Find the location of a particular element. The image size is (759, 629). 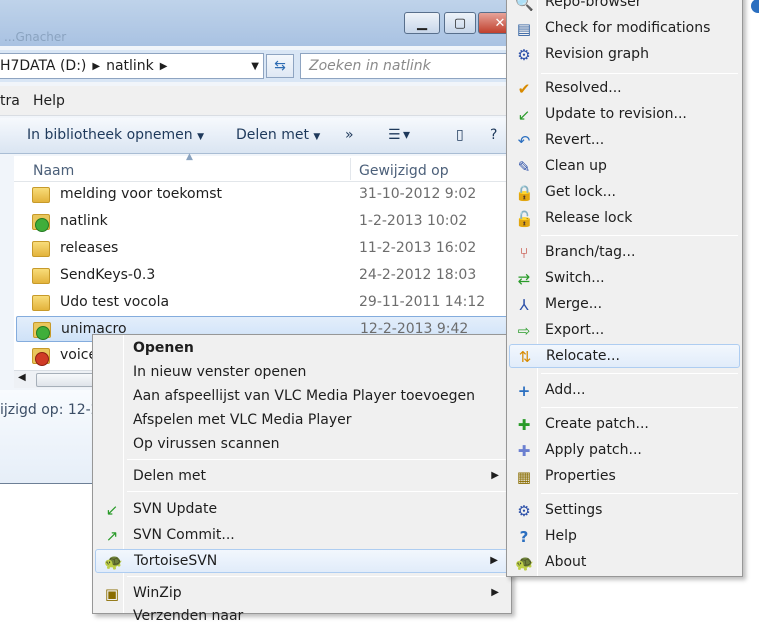

menu-item-share-with: Delen met ▶ is located at coordinates (302, 477).